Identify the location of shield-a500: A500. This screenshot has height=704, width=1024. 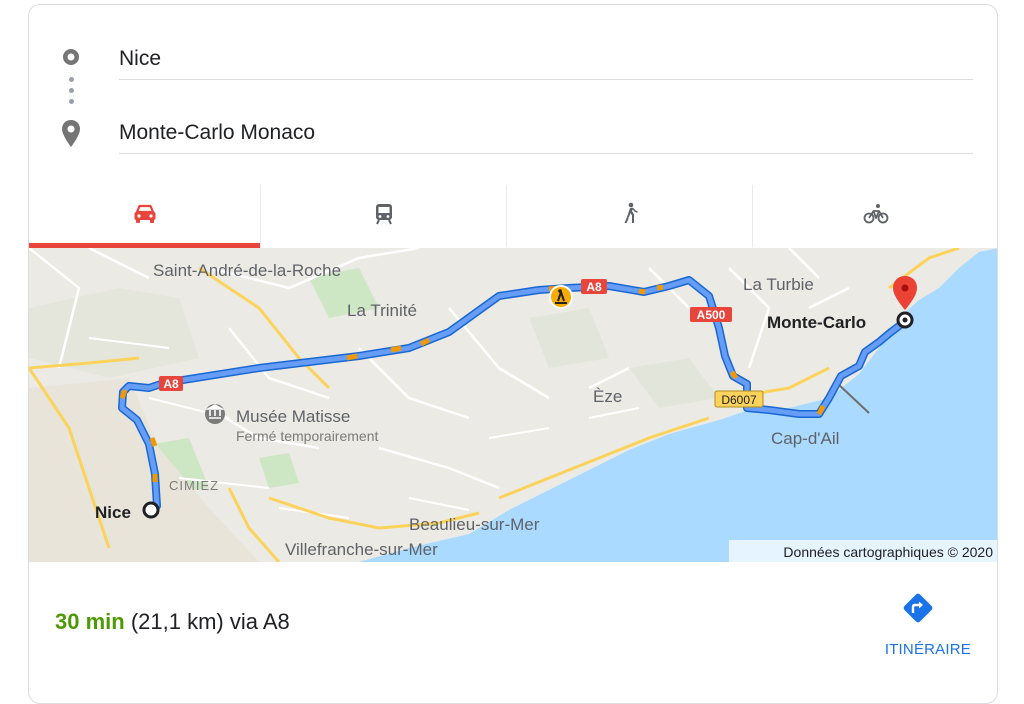
(711, 314).